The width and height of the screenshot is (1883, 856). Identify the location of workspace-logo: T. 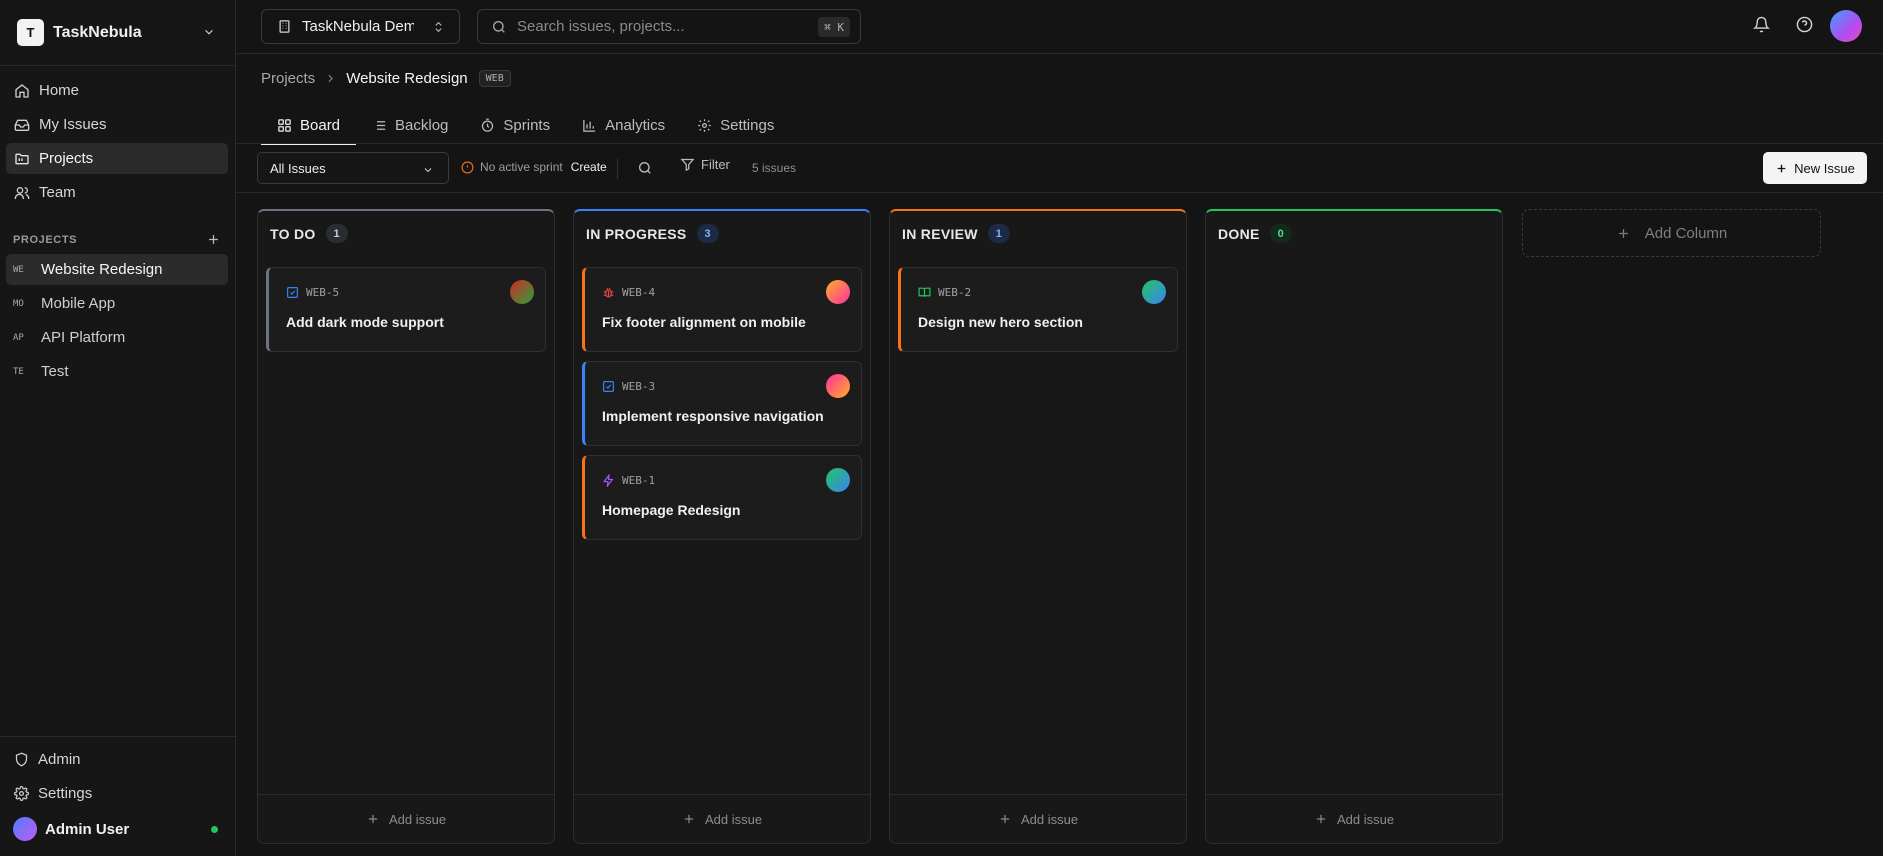
(30, 32).